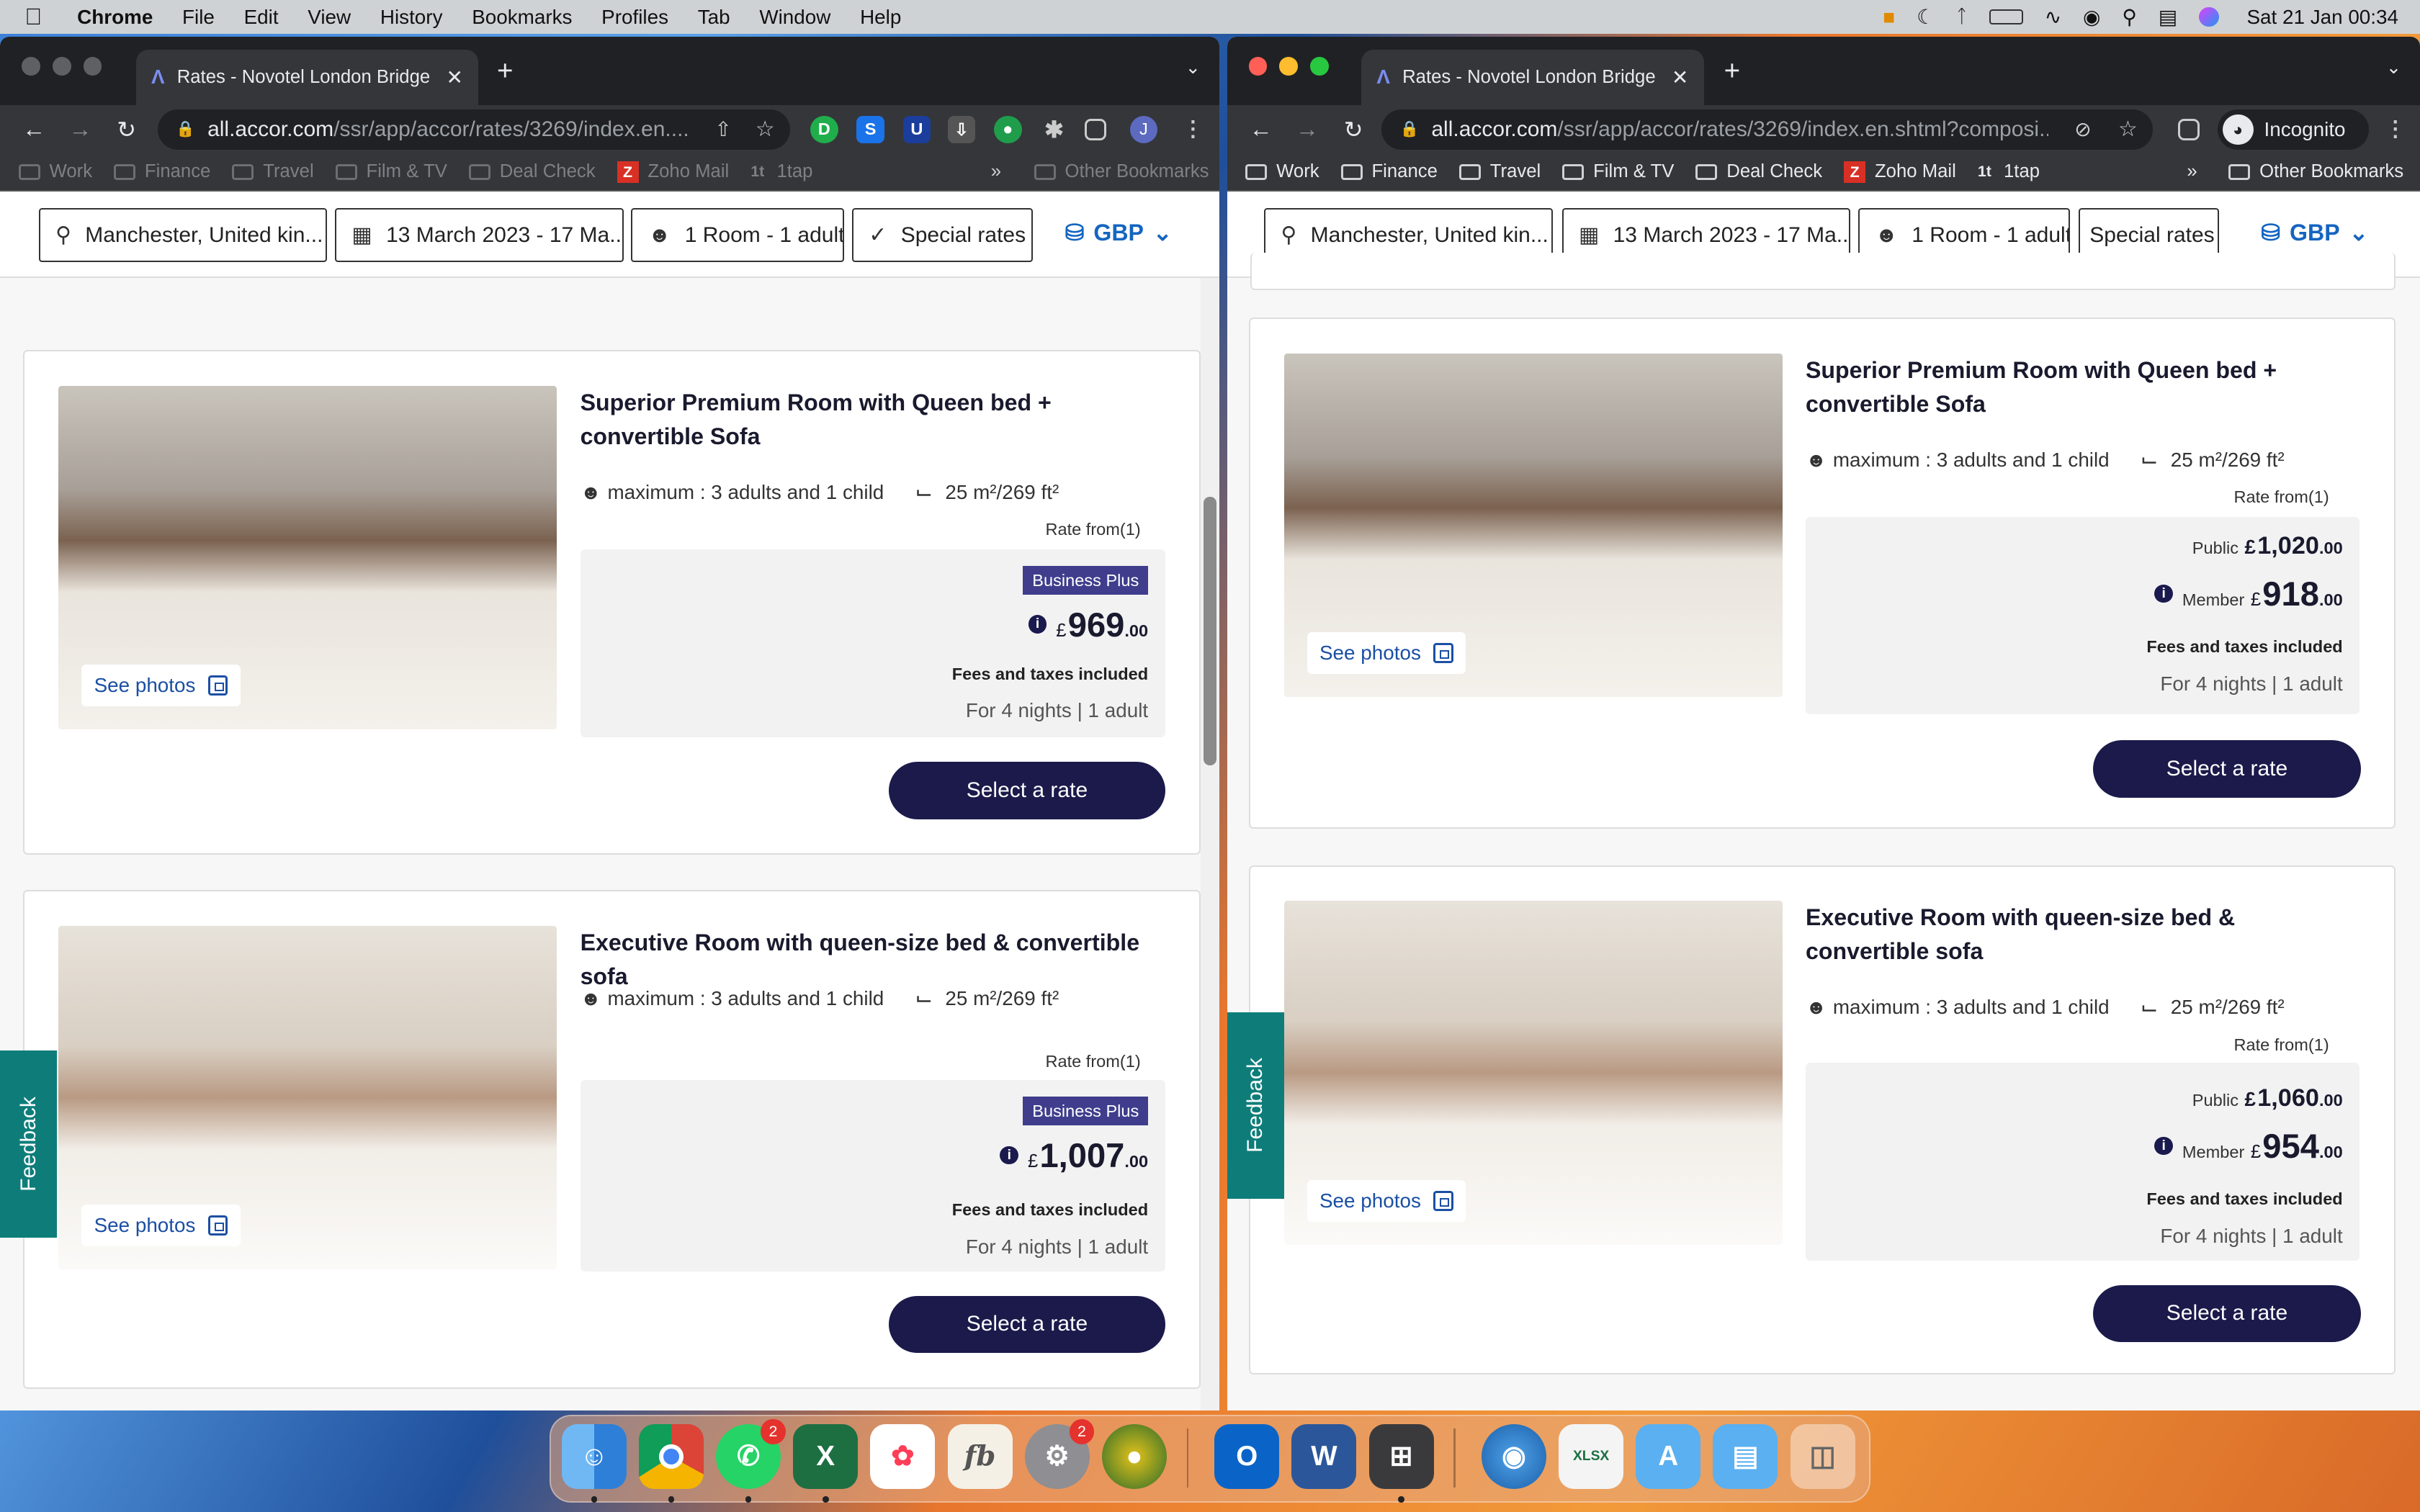  What do you see at coordinates (1822, 1456) in the screenshot?
I see `trash-icon: ◫` at bounding box center [1822, 1456].